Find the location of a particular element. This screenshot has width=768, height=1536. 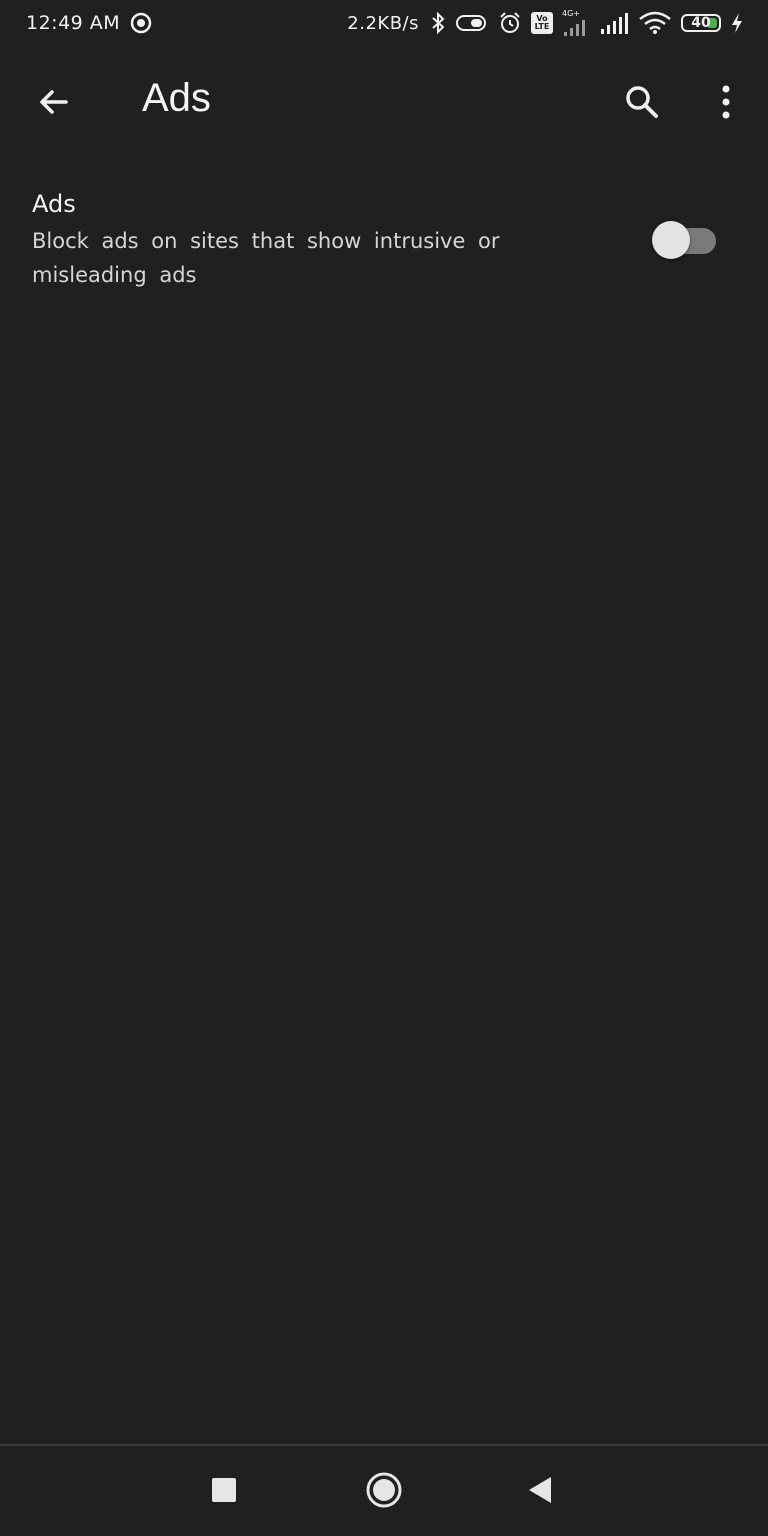

setting-title: Ads is located at coordinates (54, 204).